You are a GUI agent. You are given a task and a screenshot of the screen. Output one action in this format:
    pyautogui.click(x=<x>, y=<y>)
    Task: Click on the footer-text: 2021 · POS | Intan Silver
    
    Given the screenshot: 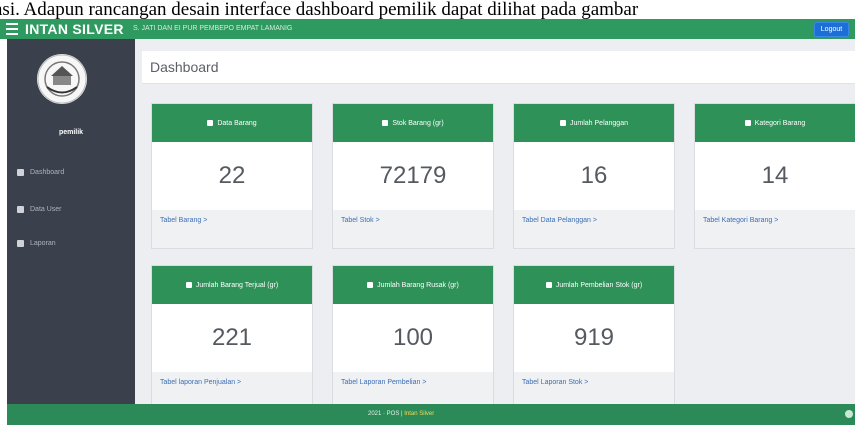 What is the action you would take?
    pyautogui.click(x=401, y=414)
    